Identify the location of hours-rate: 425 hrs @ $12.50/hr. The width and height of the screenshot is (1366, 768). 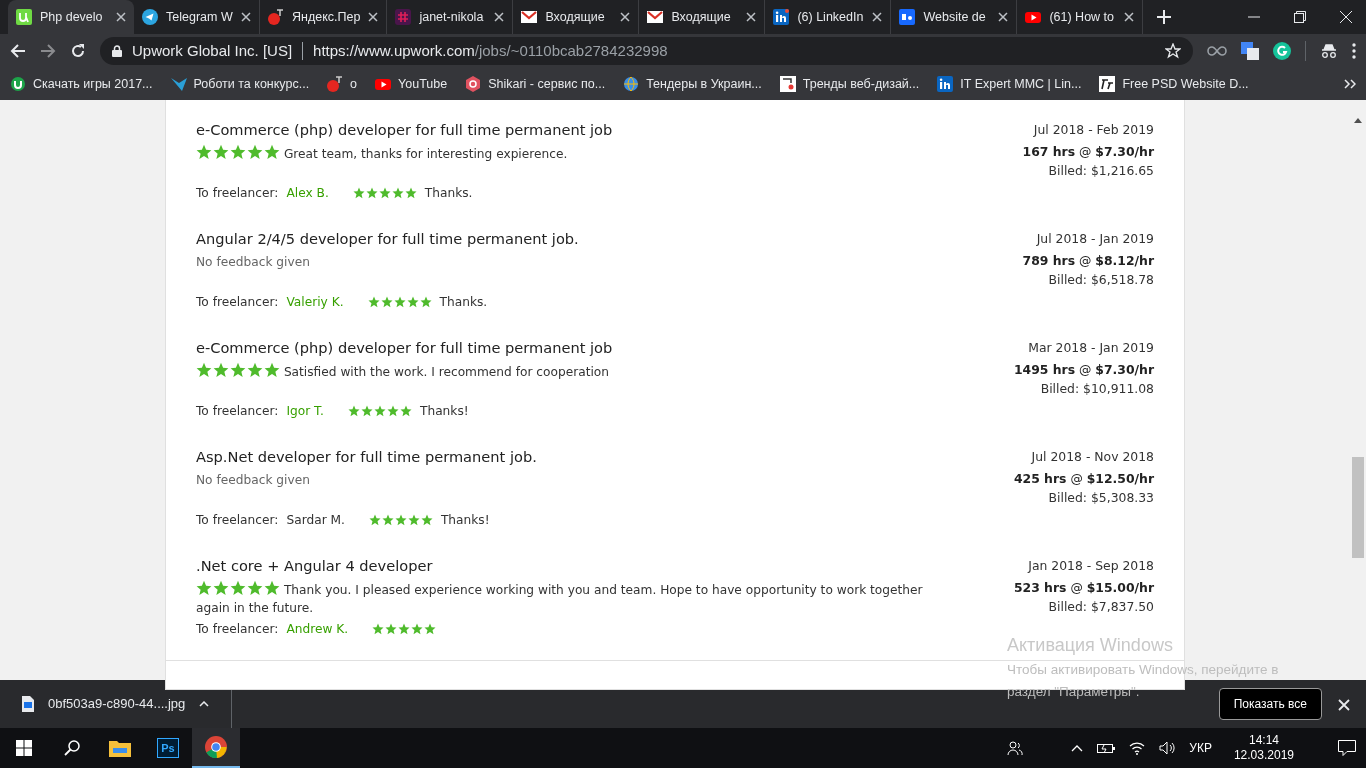
(1083, 479).